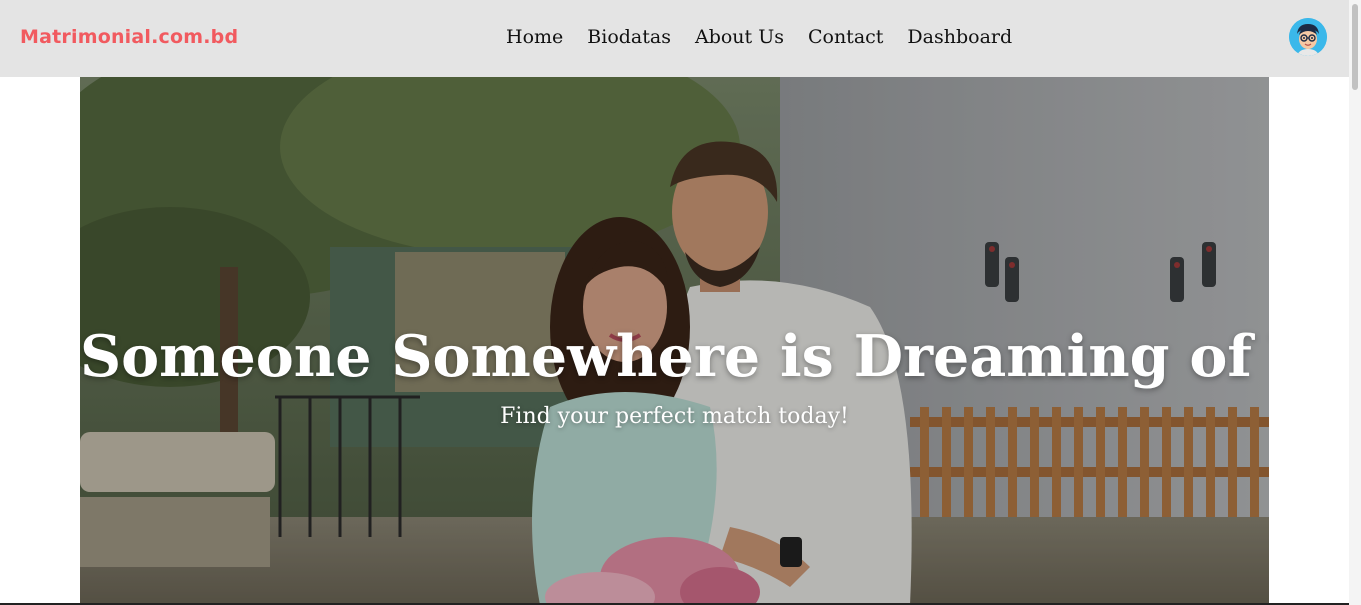 Image resolution: width=1361 pixels, height=605 pixels. I want to click on nav-links: Home Biodatas About Us Contact Dashboard, so click(759, 37).